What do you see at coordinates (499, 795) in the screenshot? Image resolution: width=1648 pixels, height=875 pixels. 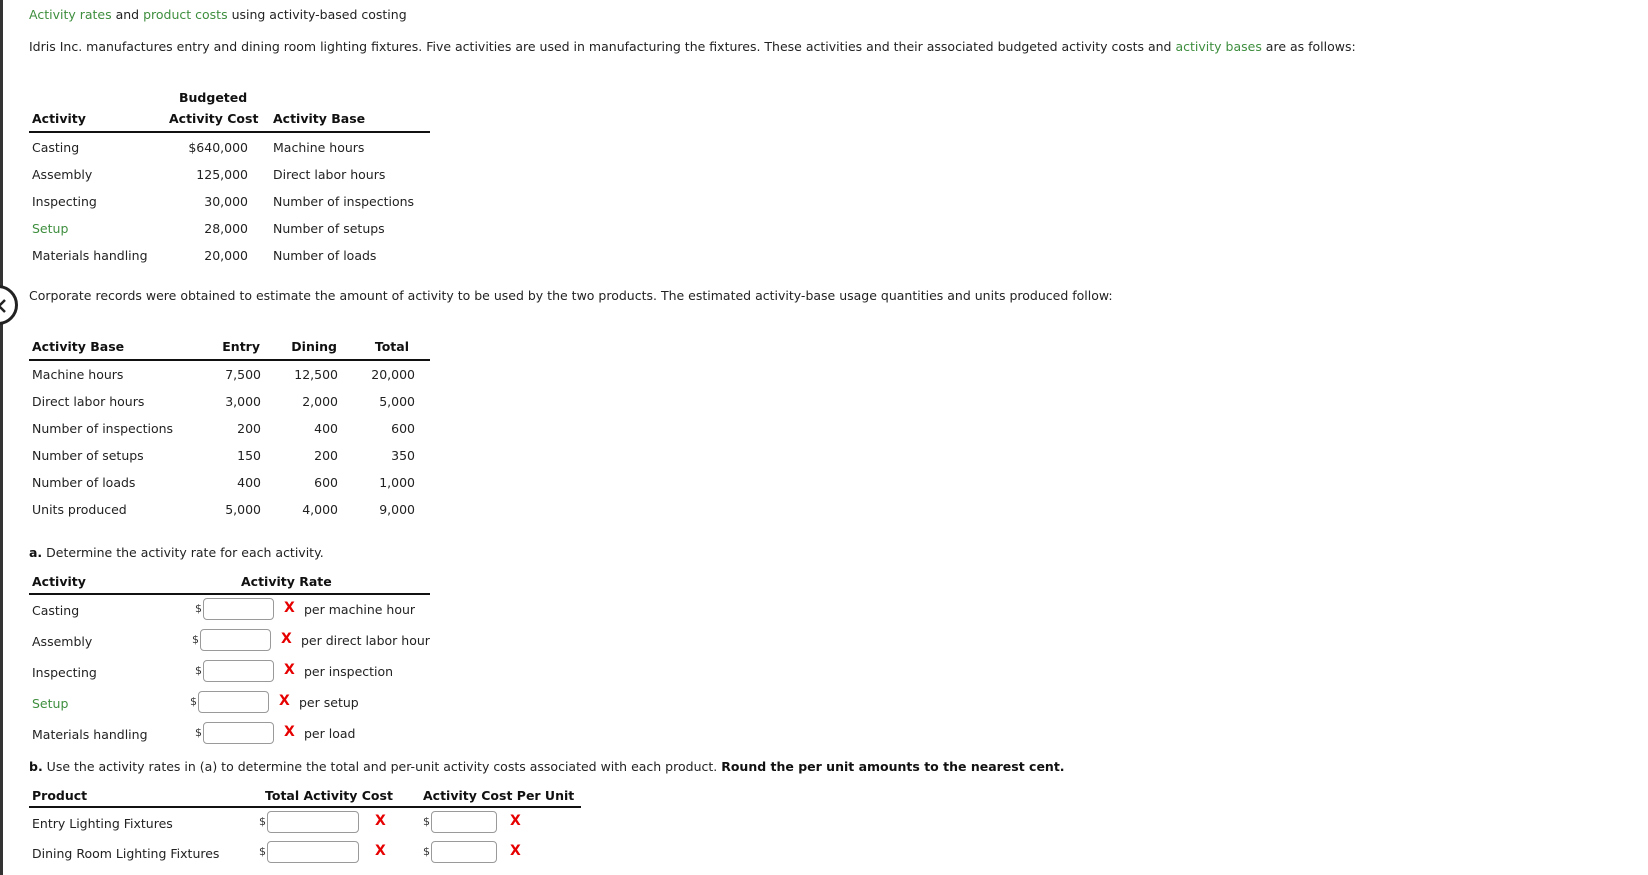 I see `header-activity-cost-per-unit: Activity Cost Per Unit` at bounding box center [499, 795].